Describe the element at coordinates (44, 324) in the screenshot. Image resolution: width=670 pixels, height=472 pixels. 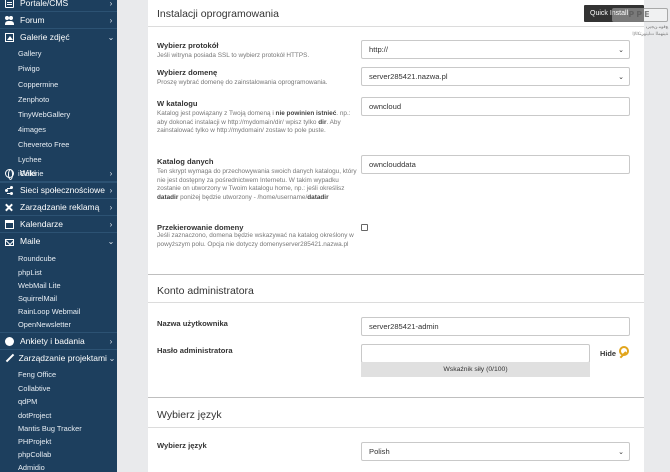
I see `sidebar-subitem: OpenNewsletter` at that location.